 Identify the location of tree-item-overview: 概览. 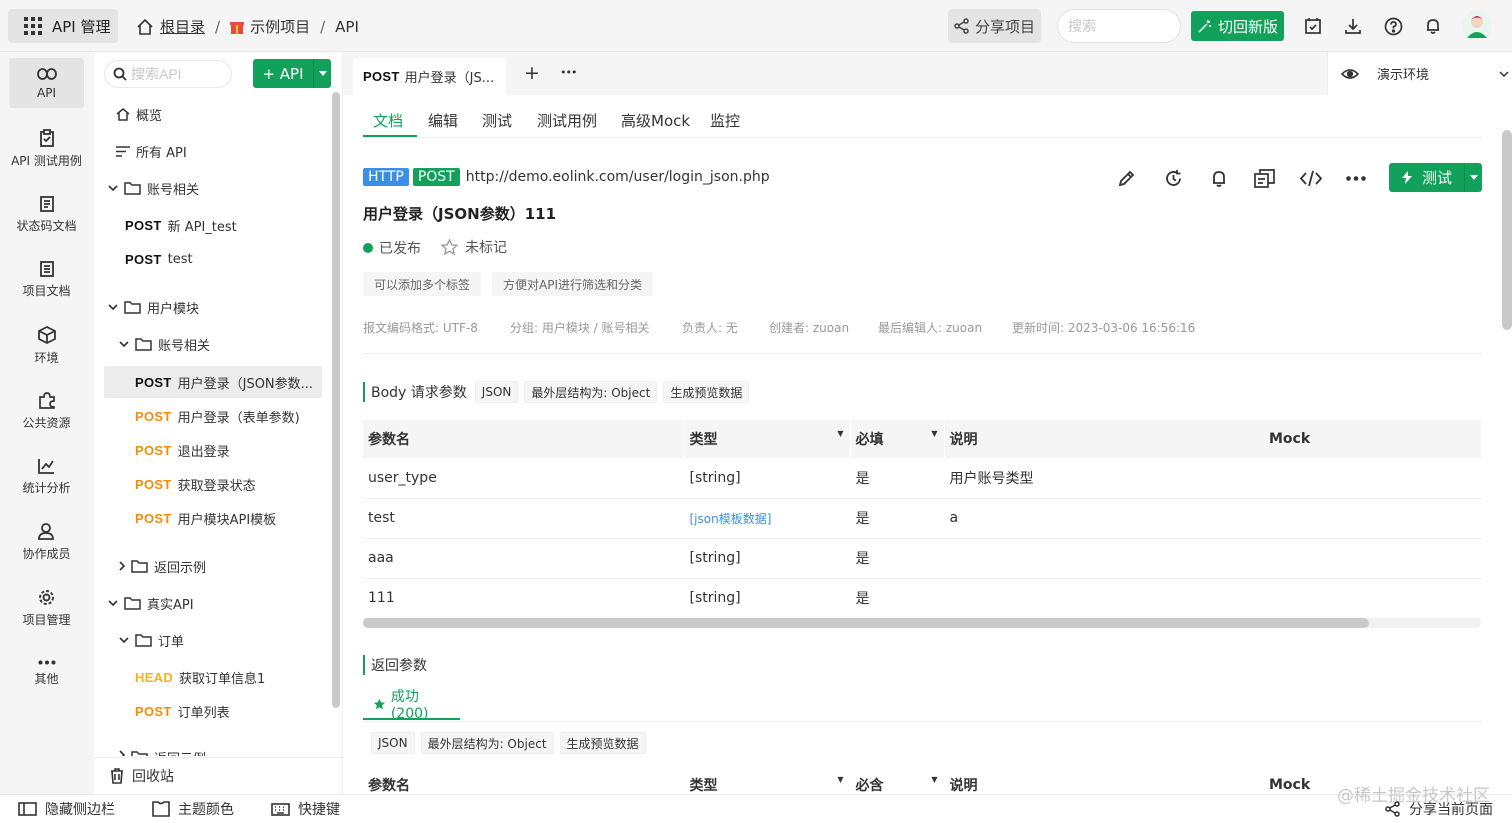
(139, 114).